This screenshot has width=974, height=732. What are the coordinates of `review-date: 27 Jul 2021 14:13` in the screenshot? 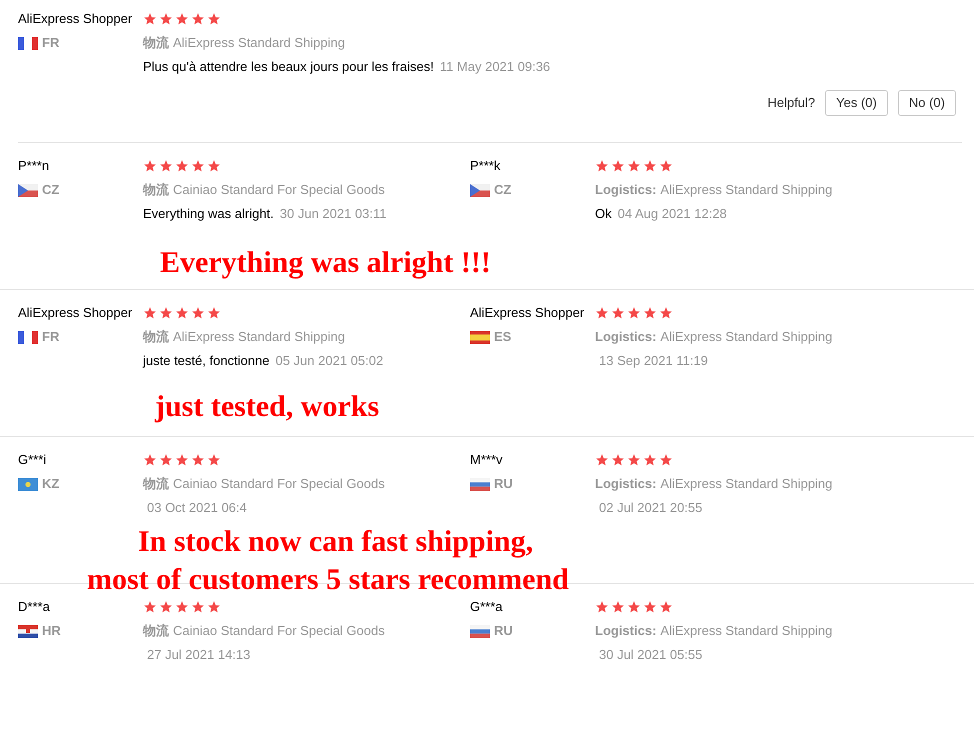 It's located at (198, 655).